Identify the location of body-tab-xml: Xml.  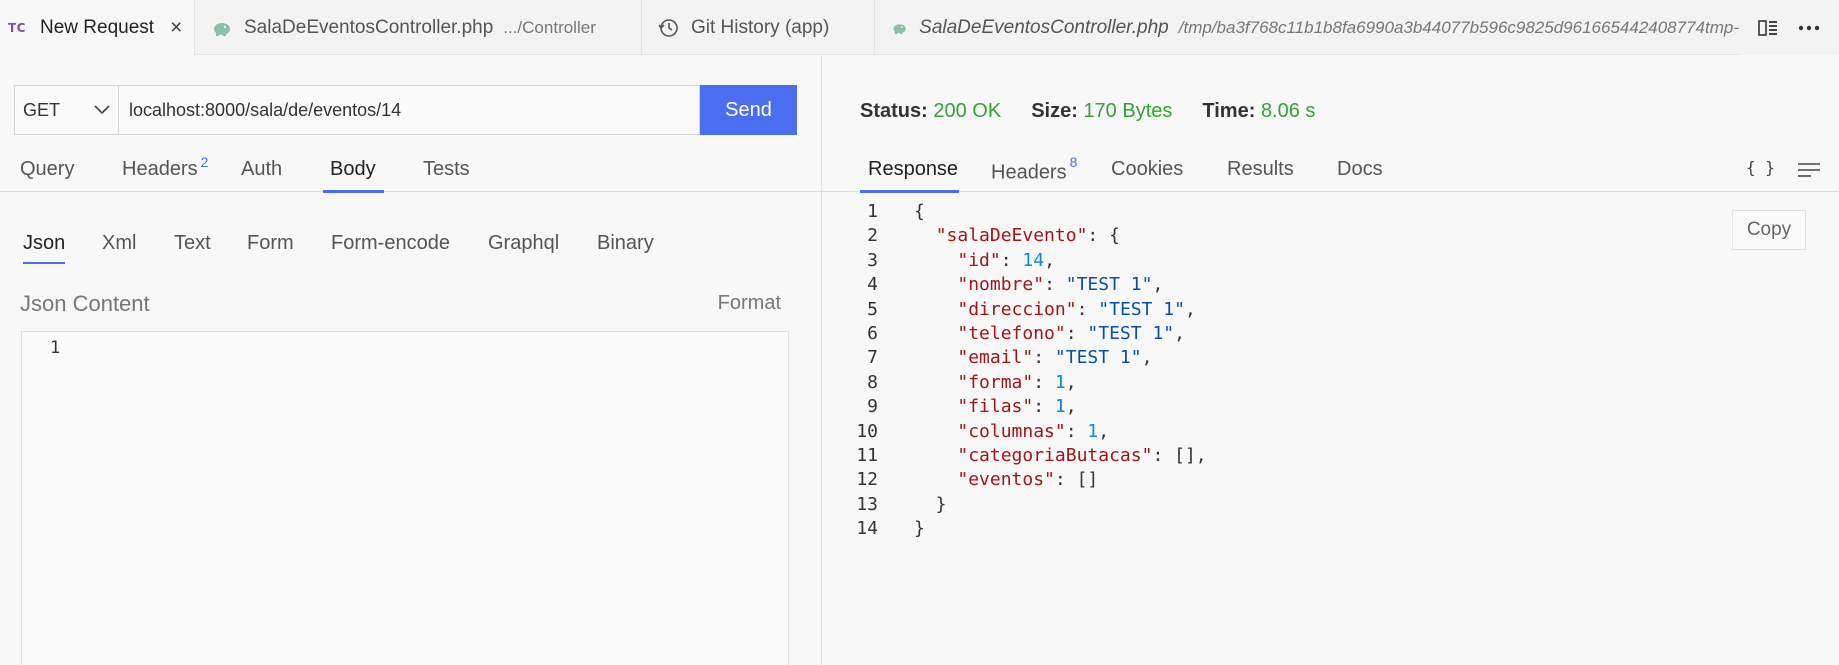
(119, 244).